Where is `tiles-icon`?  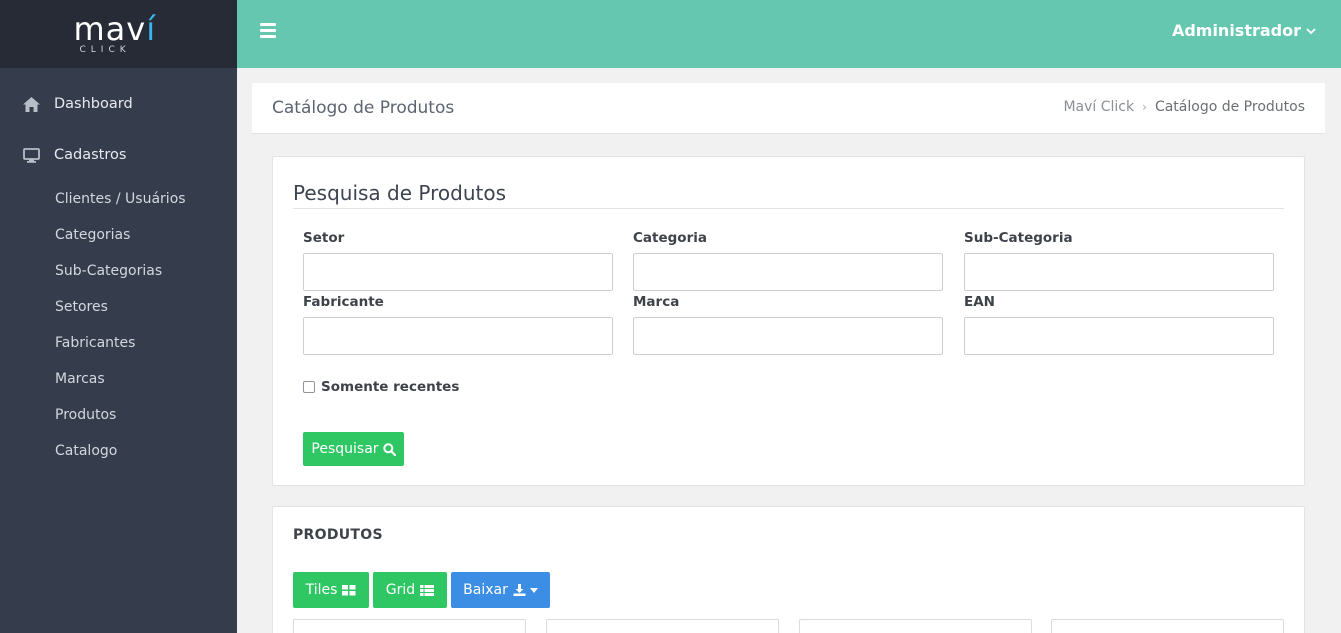
tiles-icon is located at coordinates (349, 589).